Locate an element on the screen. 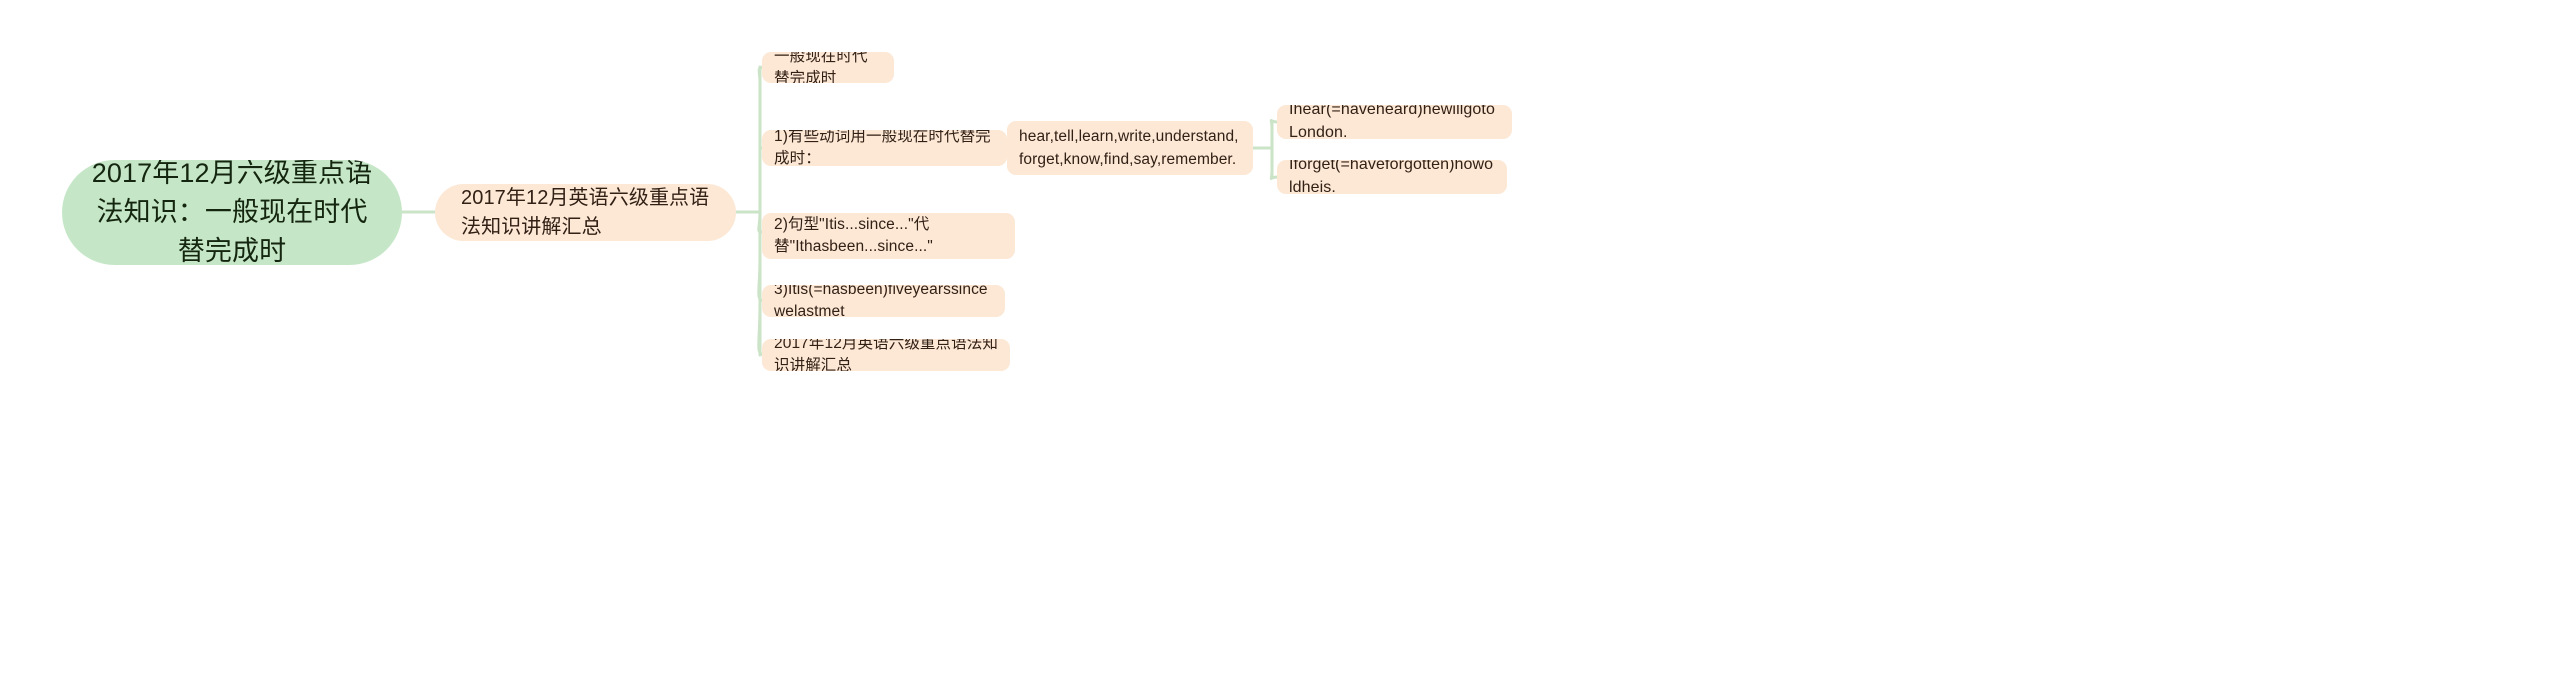  mindmap-level2-node: 2017年12月英语六级重点语法知识讲解汇总 is located at coordinates (585, 212).